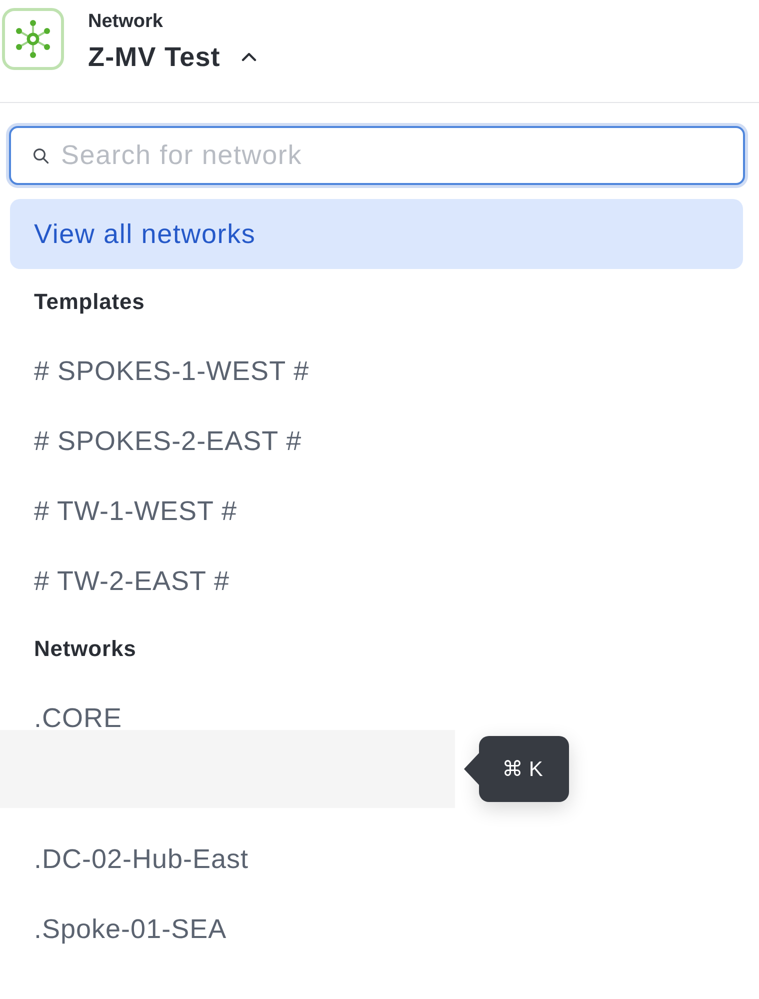 Image resolution: width=759 pixels, height=999 pixels. Describe the element at coordinates (136, 511) in the screenshot. I see `network-list-item: # TW-1-WEST #` at that location.